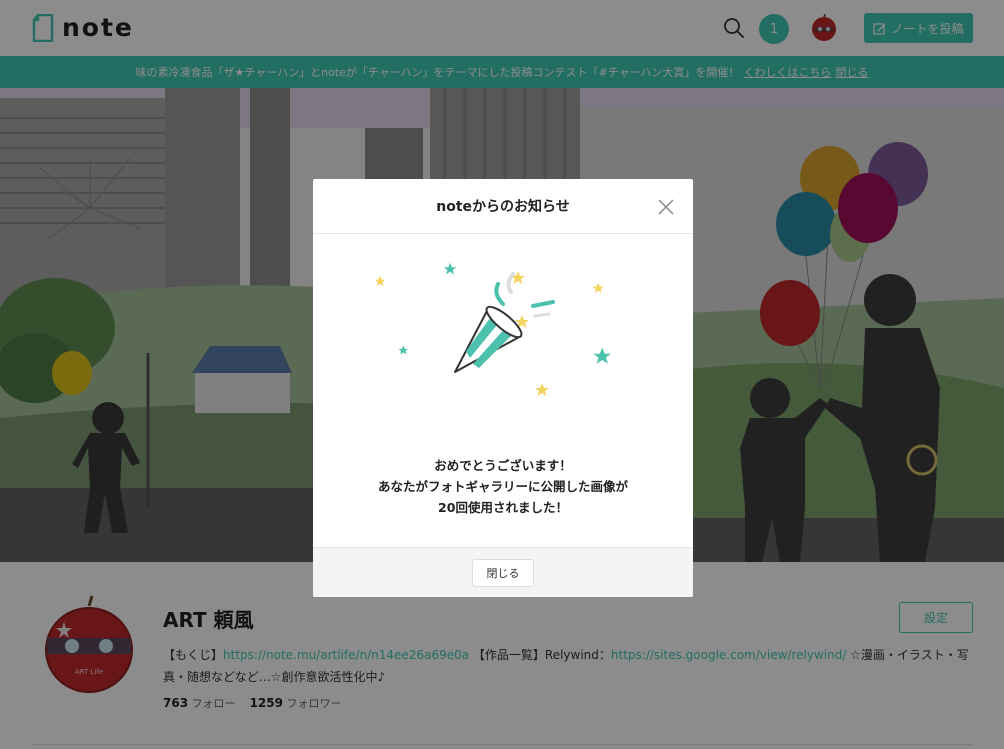  Describe the element at coordinates (666, 207) in the screenshot. I see `close-icon` at that location.